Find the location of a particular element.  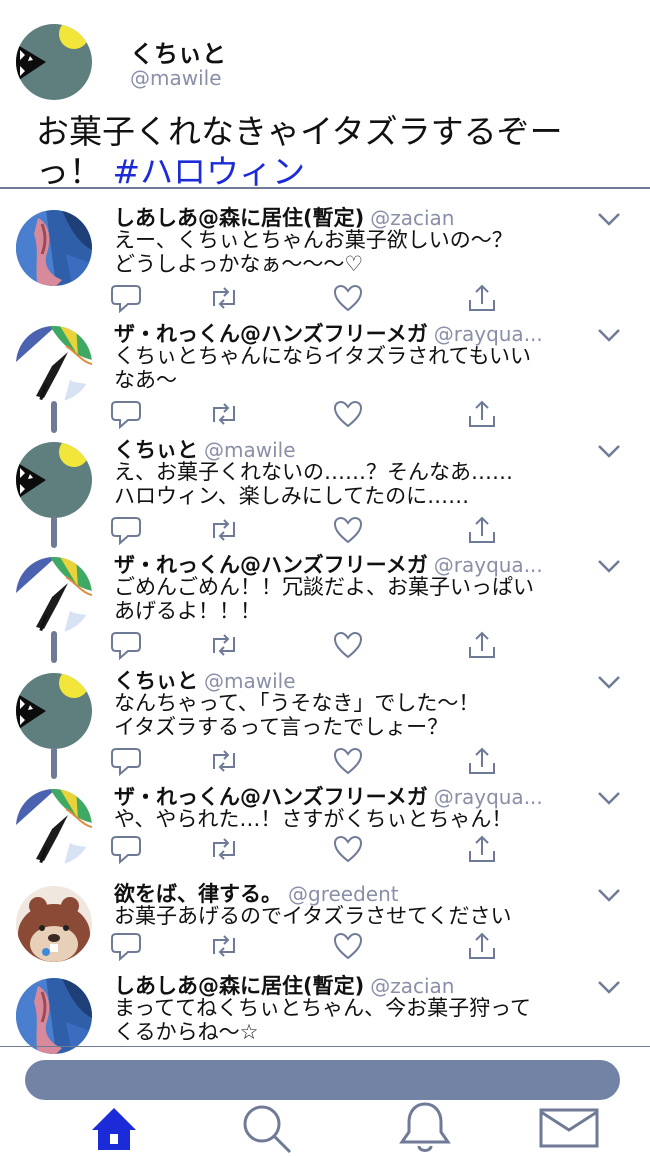

reply-text-line: お菓子あげるのでイタズラさせてください is located at coordinates (313, 916).